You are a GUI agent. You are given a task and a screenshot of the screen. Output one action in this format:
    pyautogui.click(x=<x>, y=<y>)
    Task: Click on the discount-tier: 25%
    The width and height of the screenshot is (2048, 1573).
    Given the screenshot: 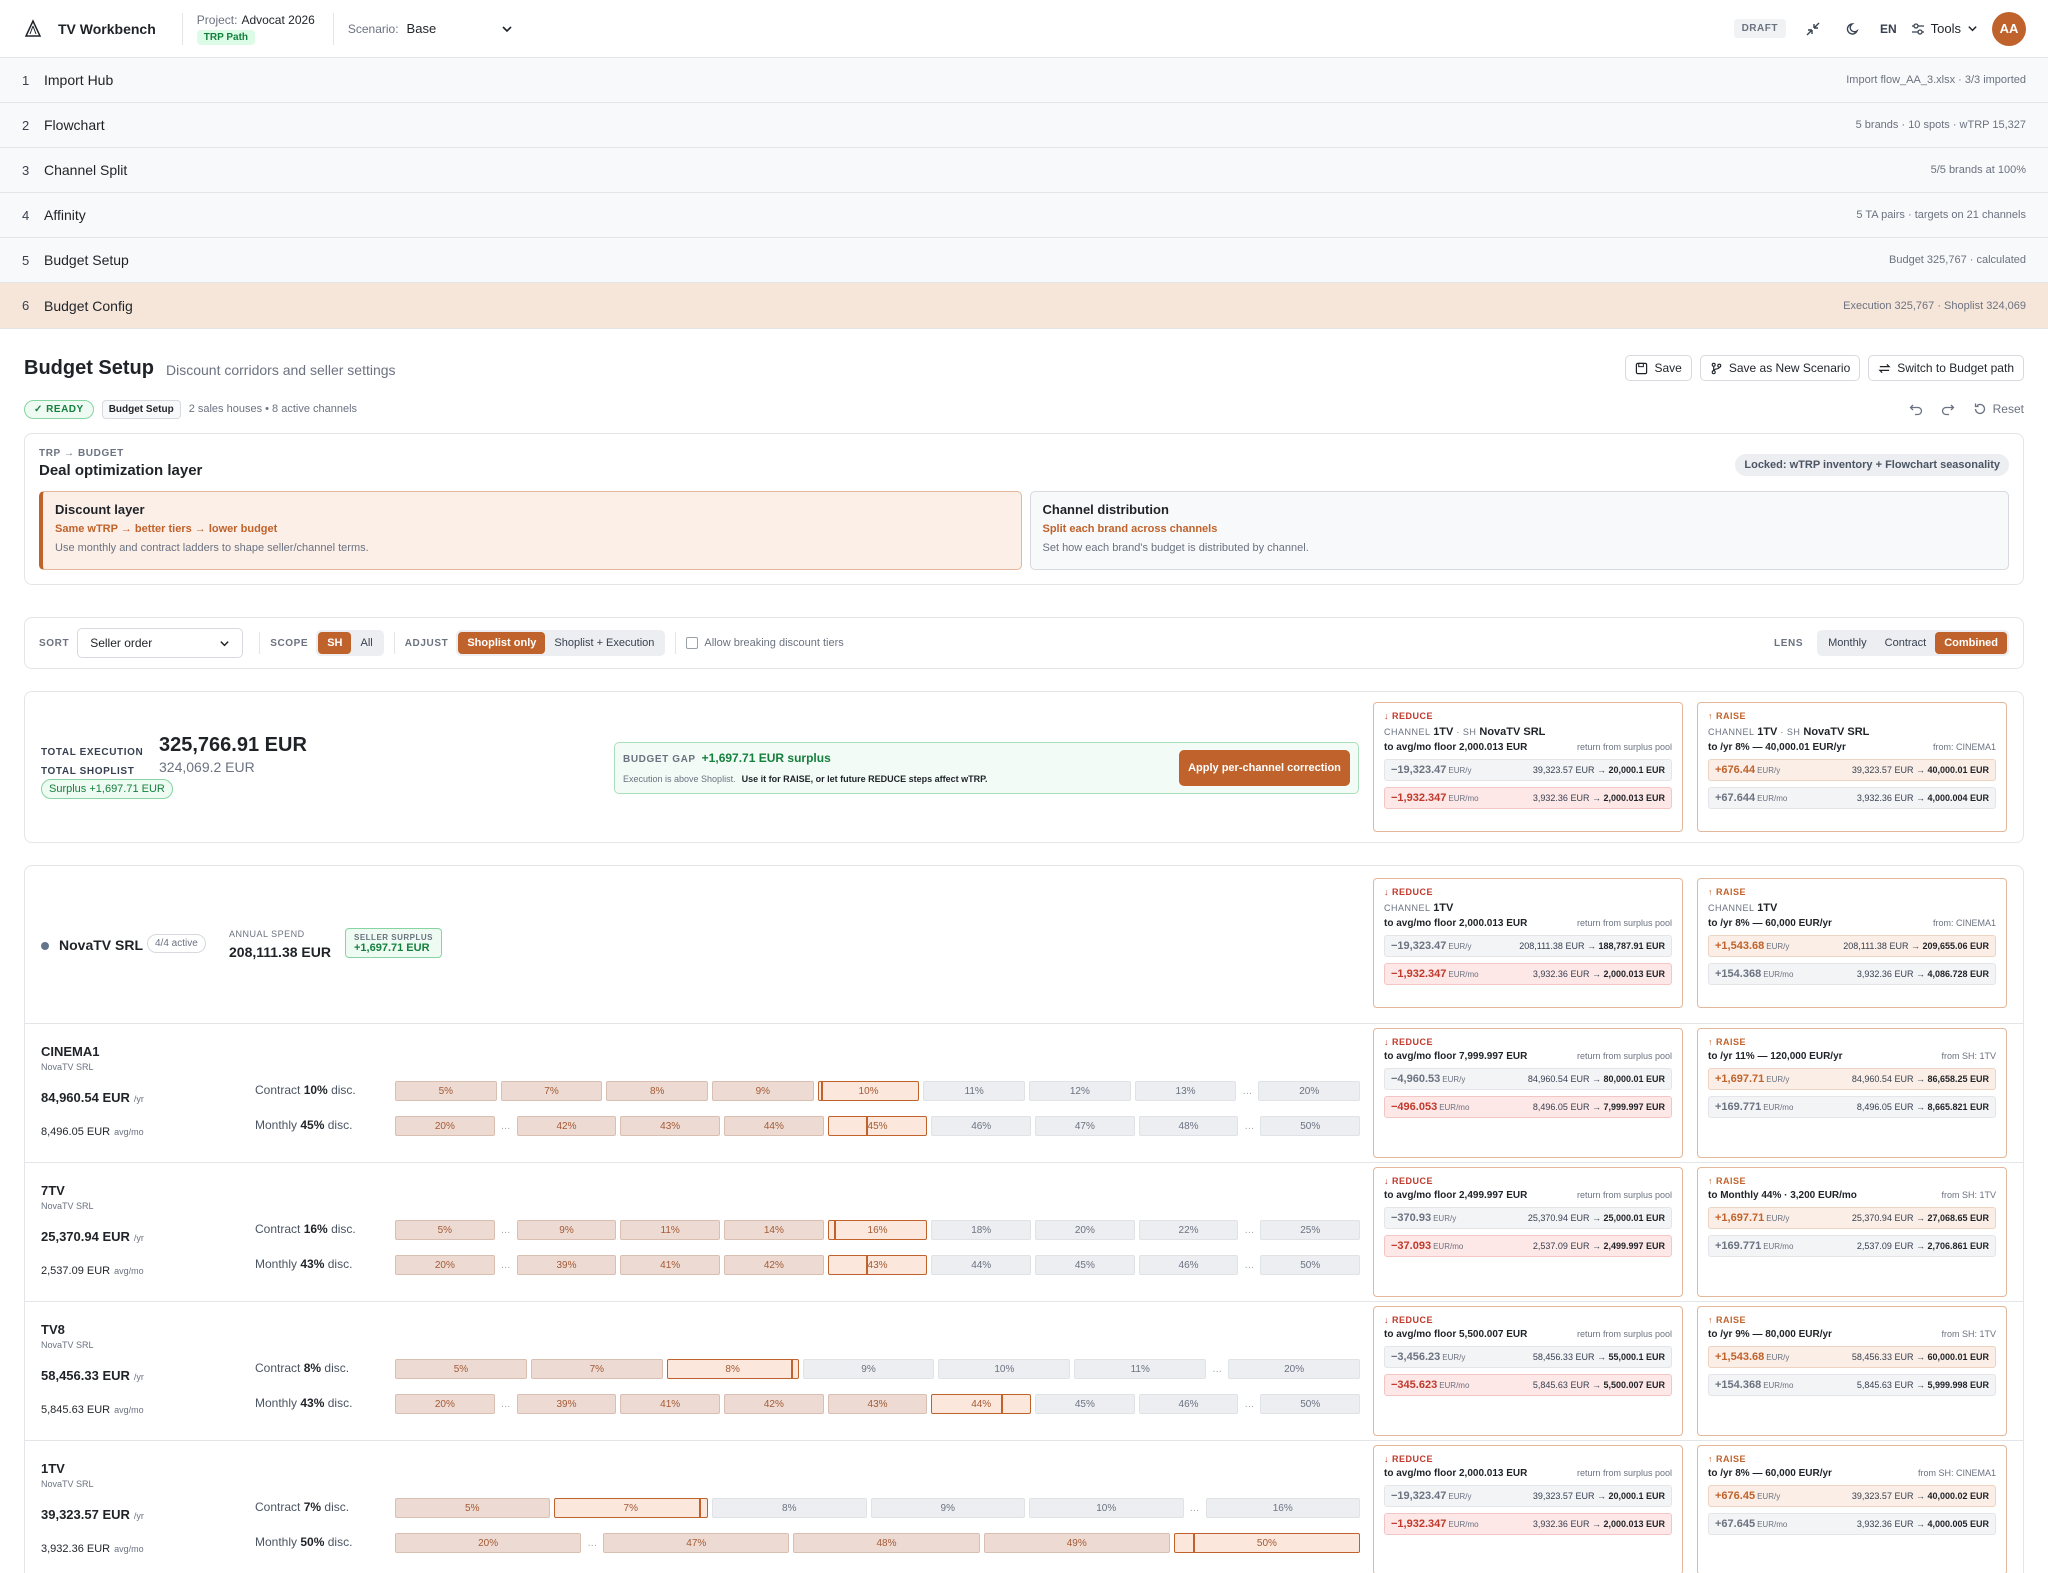 What is the action you would take?
    pyautogui.click(x=1310, y=1230)
    